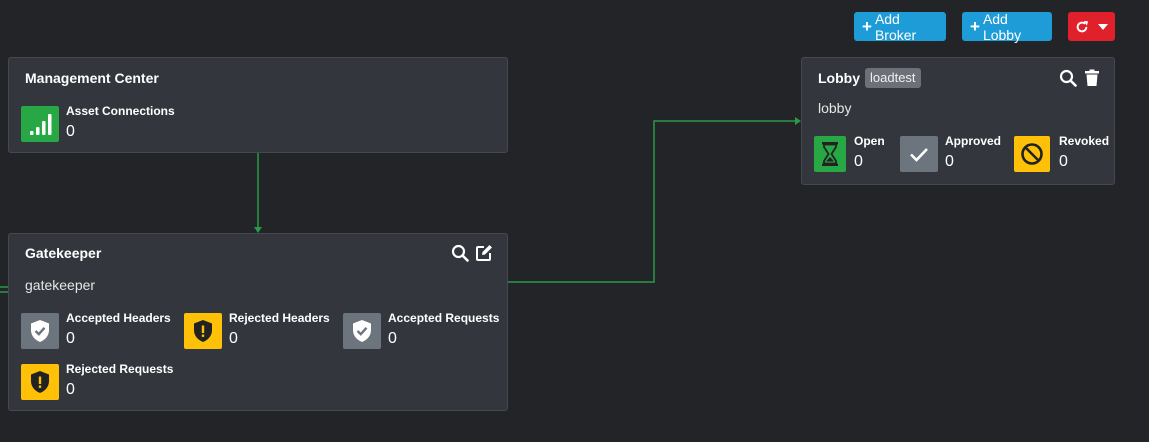  What do you see at coordinates (973, 141) in the screenshot?
I see `stat-label: Approved` at bounding box center [973, 141].